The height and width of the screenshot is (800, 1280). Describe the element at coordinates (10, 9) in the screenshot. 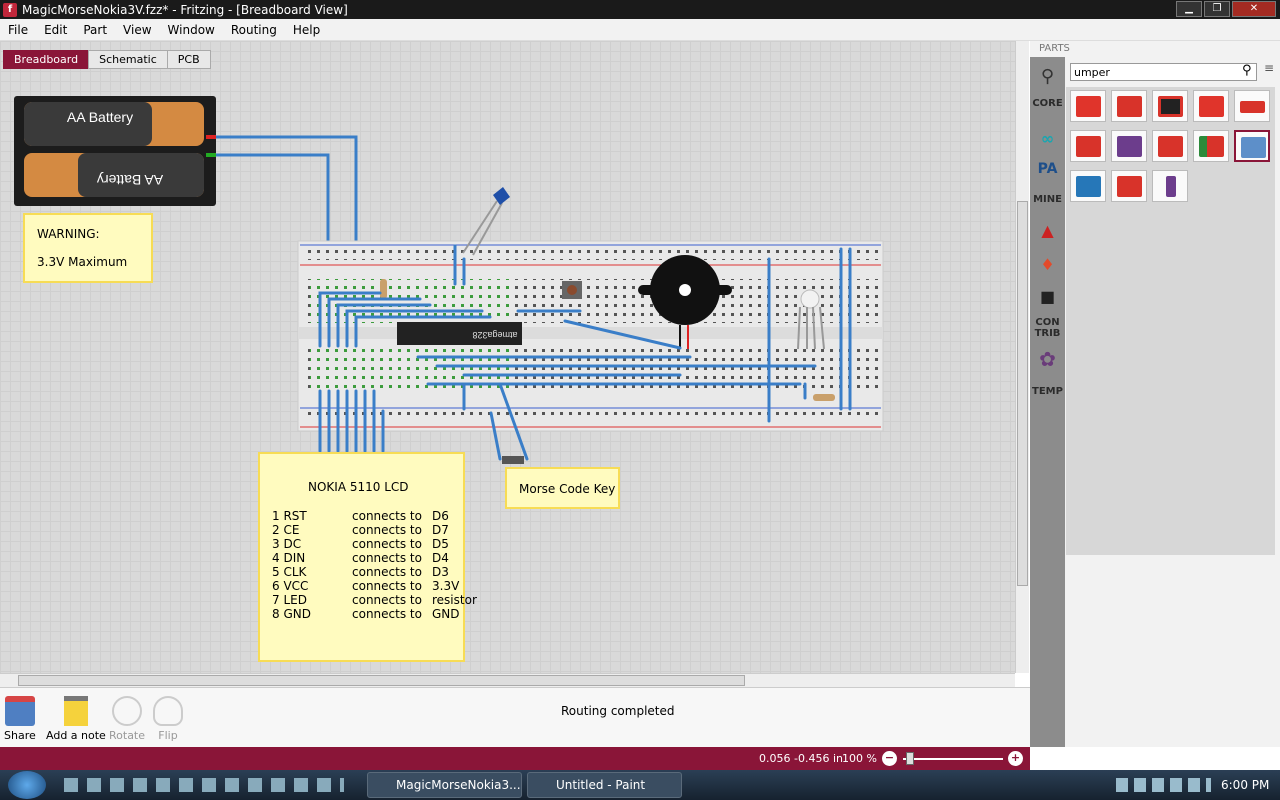

I see `fritzing-app-icon: f` at that location.